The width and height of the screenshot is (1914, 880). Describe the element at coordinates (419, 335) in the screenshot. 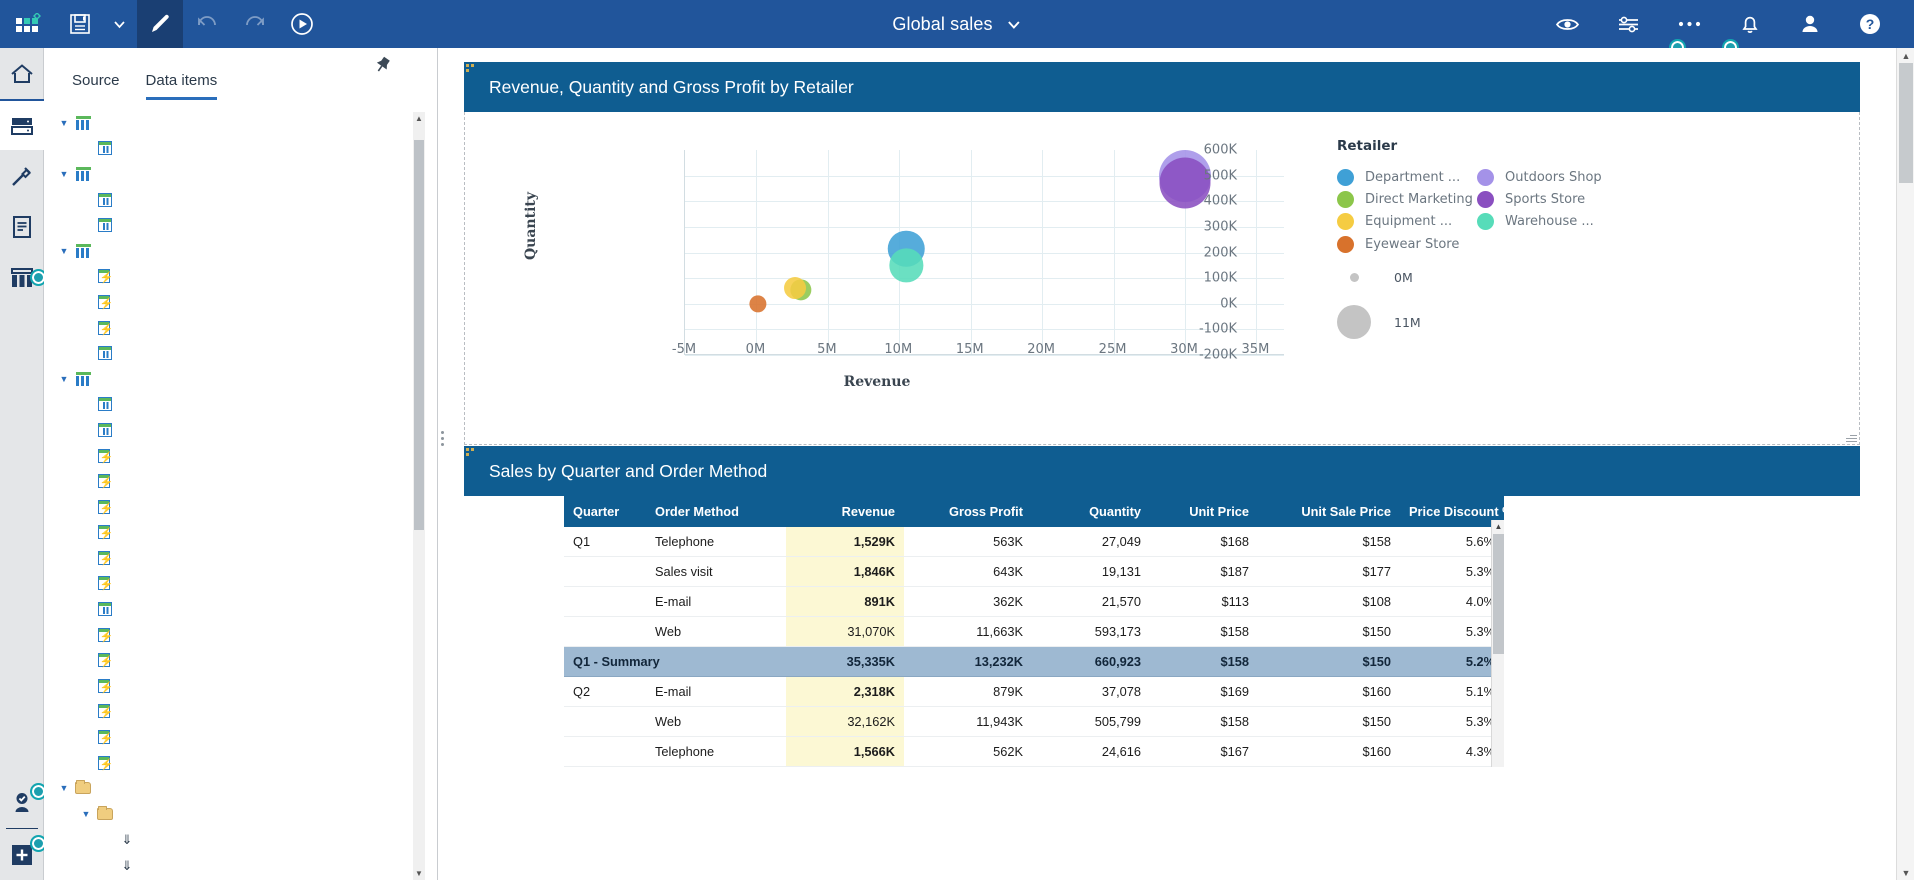

I see `tree-scroll-thumb` at that location.